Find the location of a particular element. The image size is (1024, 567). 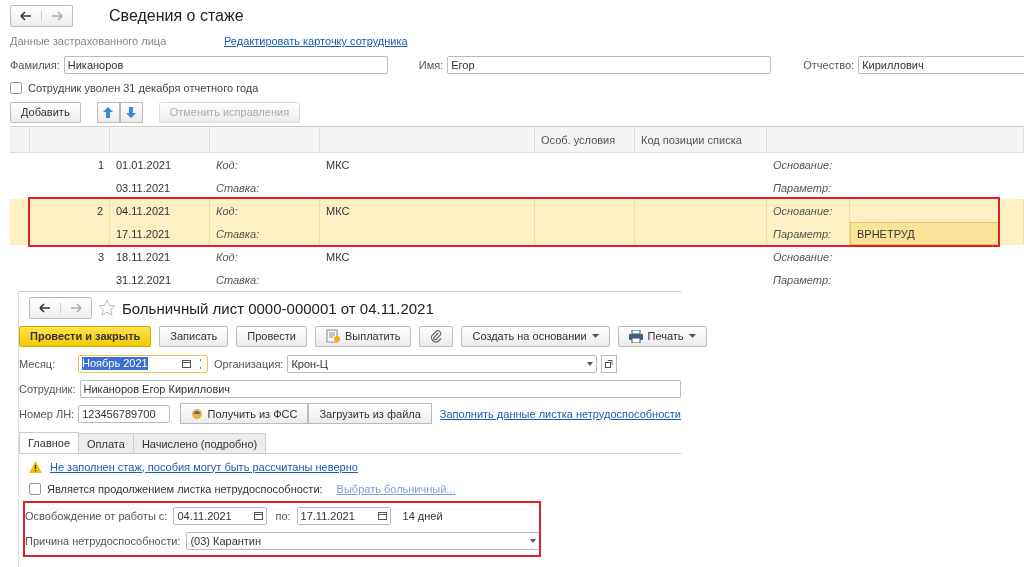

load-file-button: Загрузить из файла is located at coordinates (370, 413).